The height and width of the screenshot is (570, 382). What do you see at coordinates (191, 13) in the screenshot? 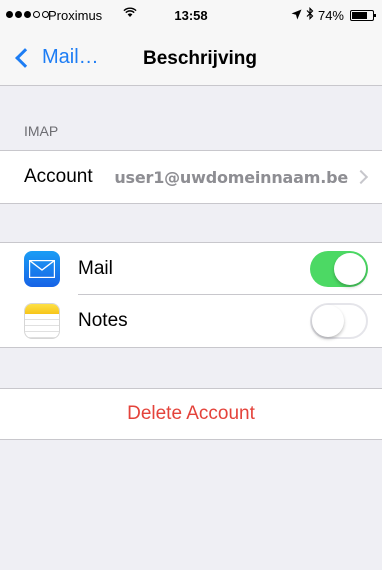
I see `status-bar: Proximus 13:58 74%` at bounding box center [191, 13].